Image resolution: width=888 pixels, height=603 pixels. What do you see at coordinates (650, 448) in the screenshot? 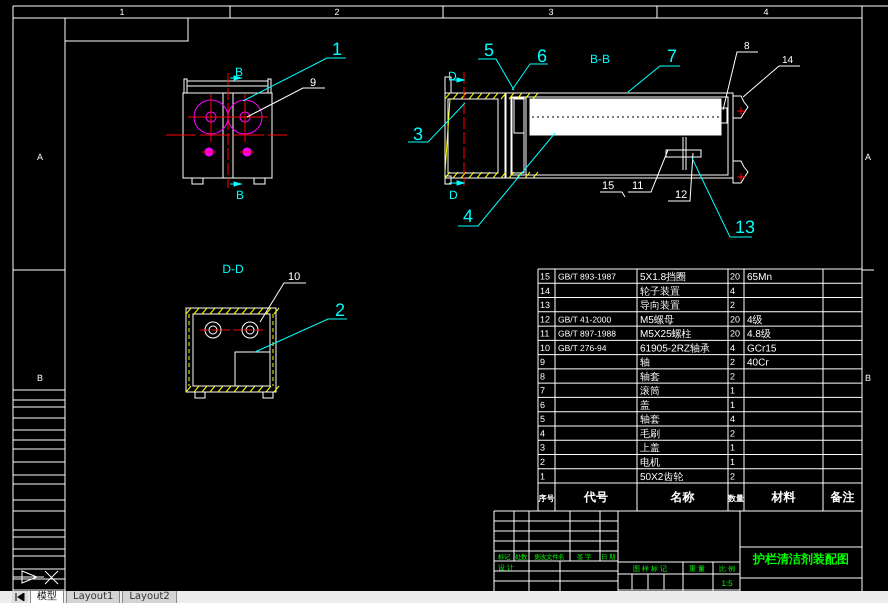
I see `table-cell: 上盖` at bounding box center [650, 448].